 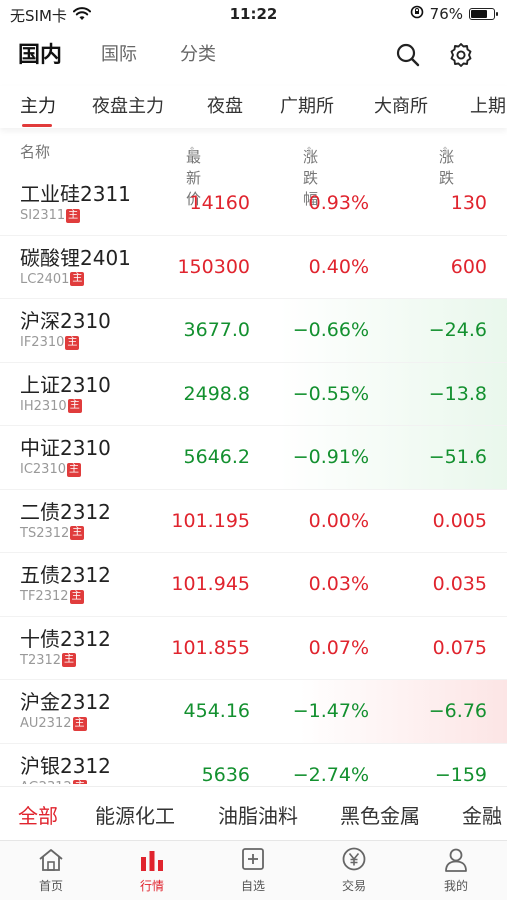 I want to click on bottom-tab-bar: 首页 行情 自选 交易 我的, so click(x=253, y=870).